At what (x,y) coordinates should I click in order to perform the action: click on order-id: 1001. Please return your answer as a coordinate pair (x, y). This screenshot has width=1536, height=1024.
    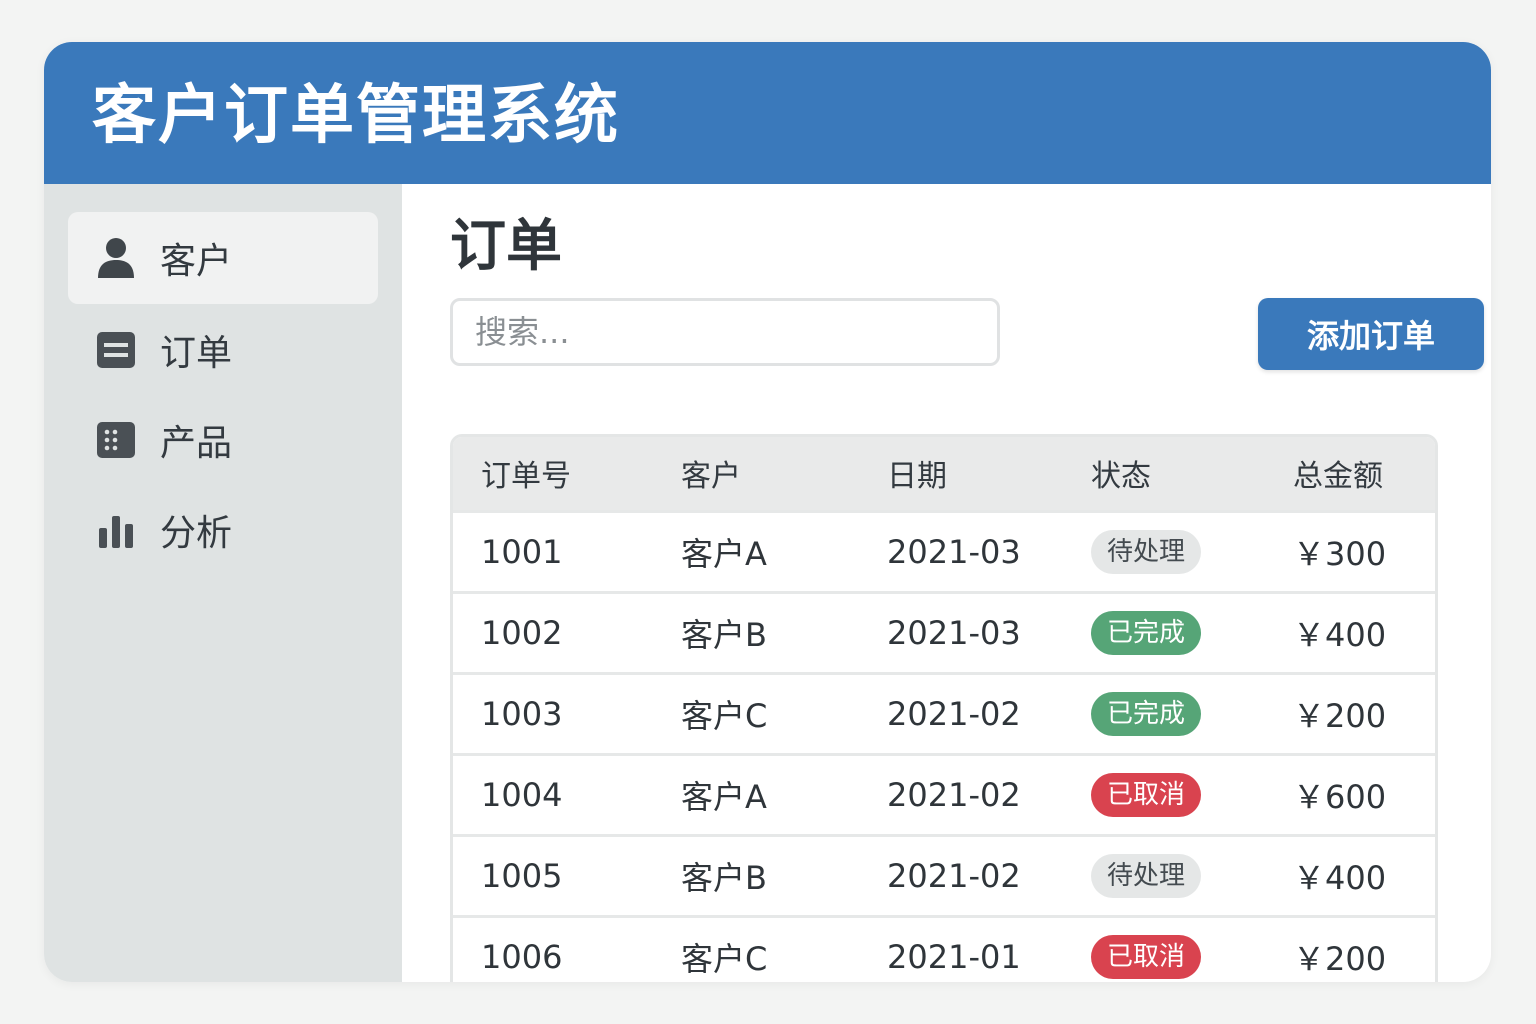
    Looking at the image, I should click on (522, 551).